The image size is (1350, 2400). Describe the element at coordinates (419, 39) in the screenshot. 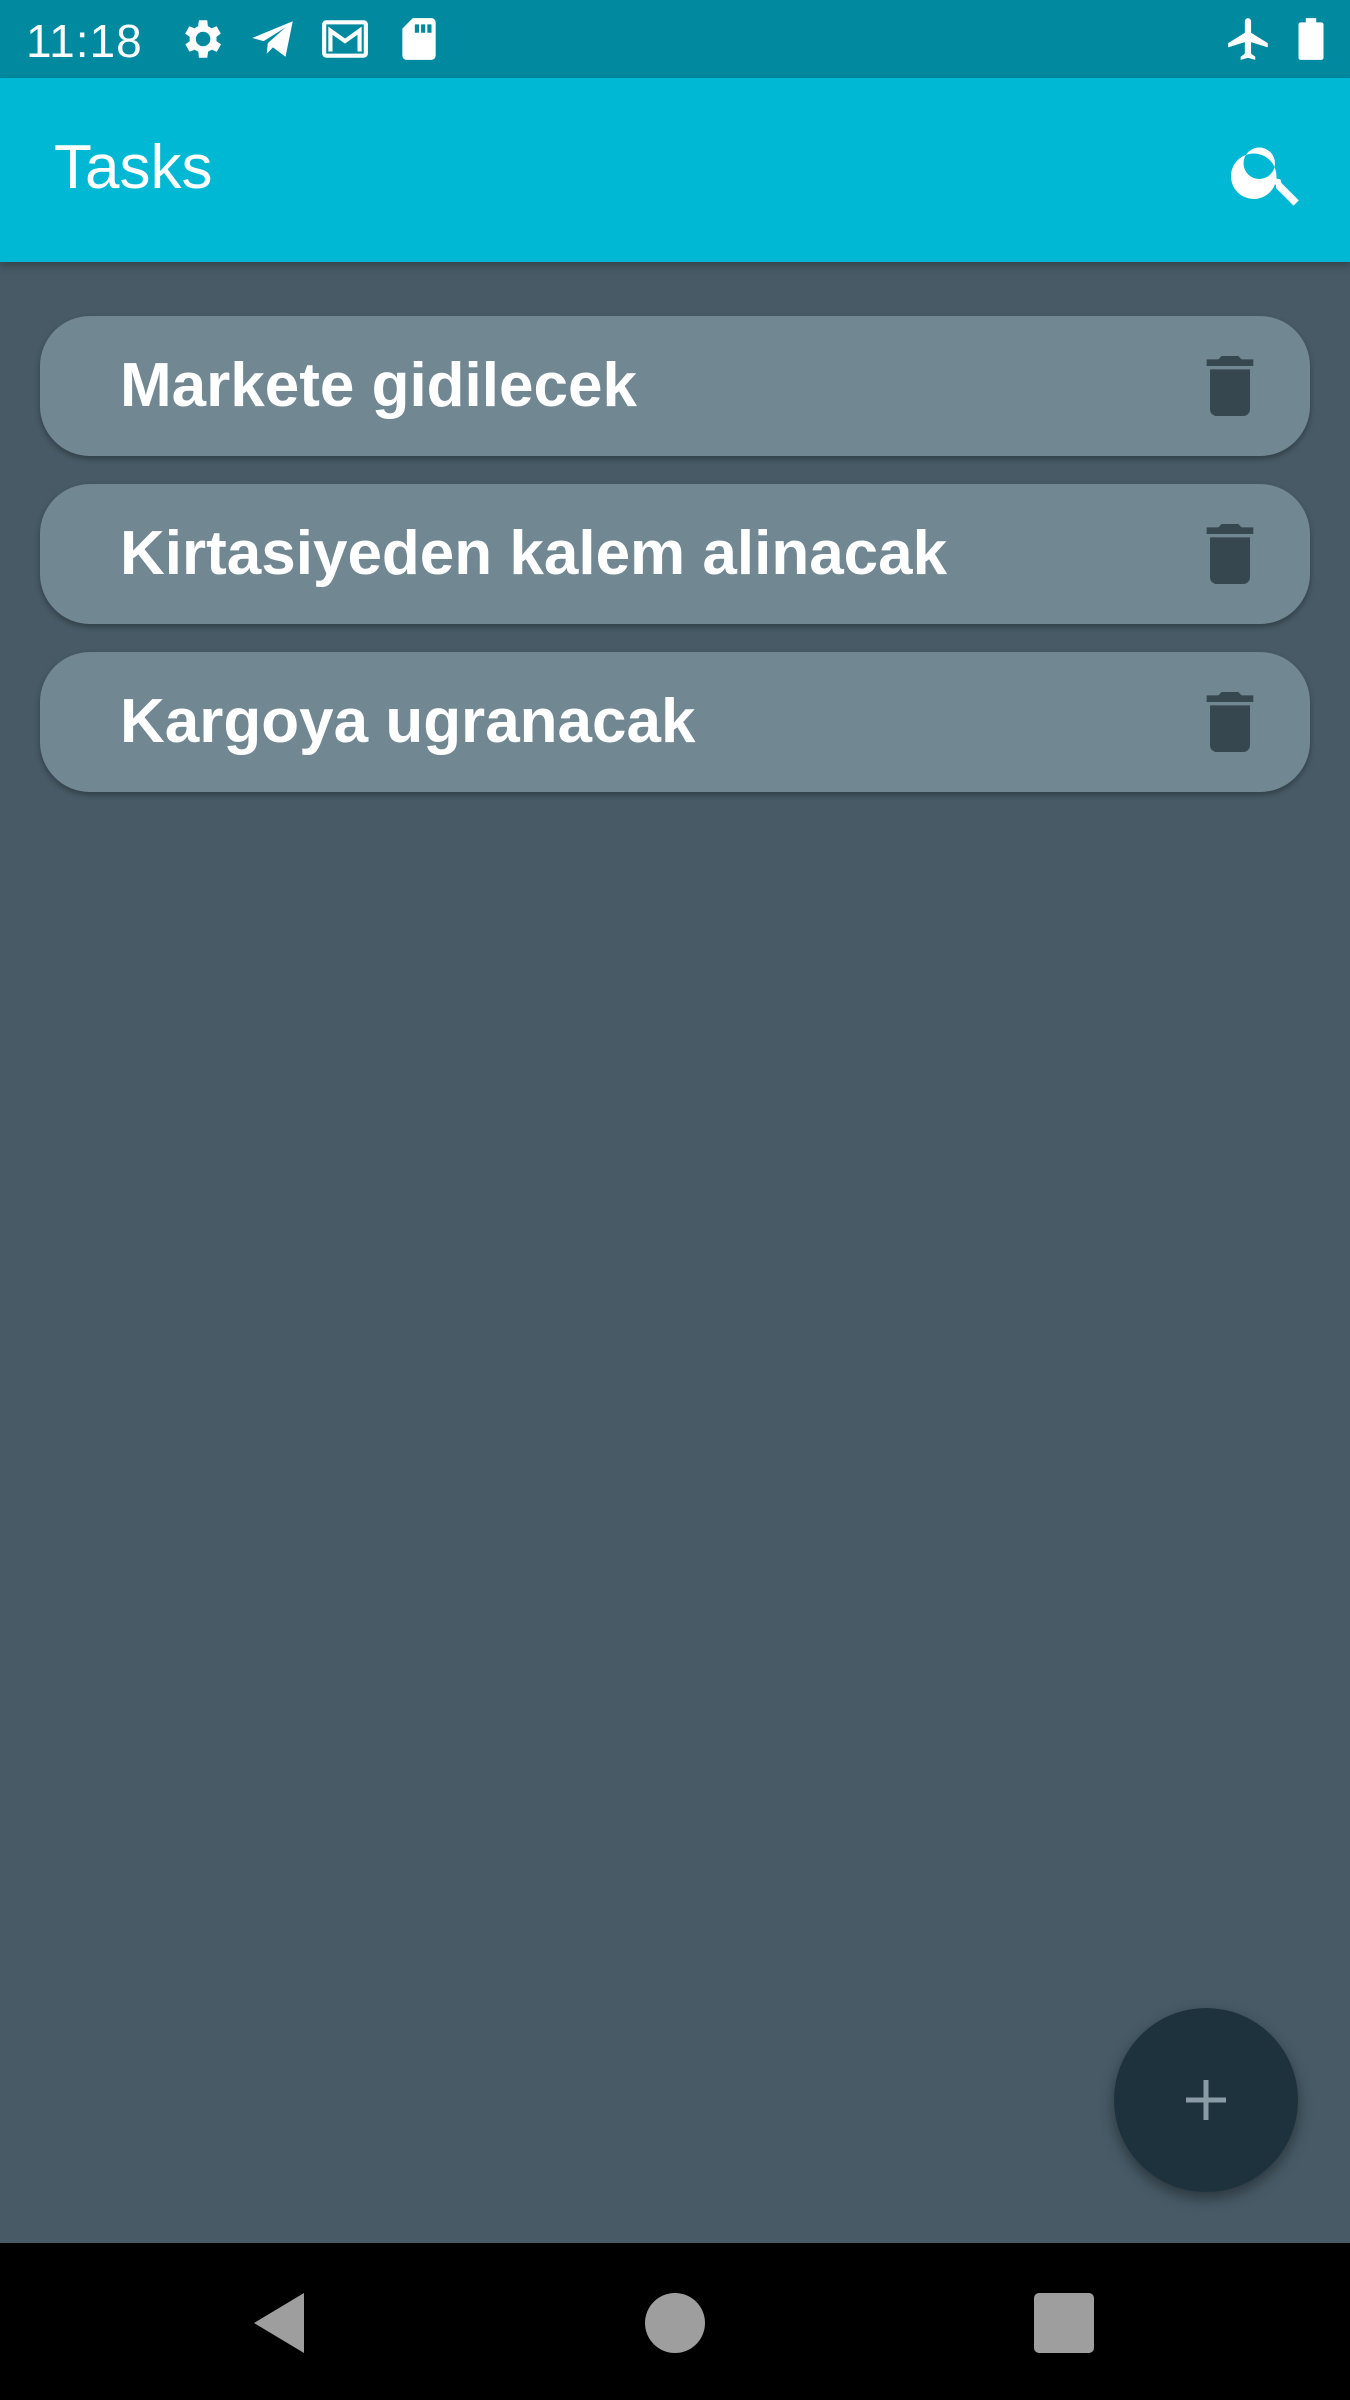

I see `sd-card-icon` at that location.